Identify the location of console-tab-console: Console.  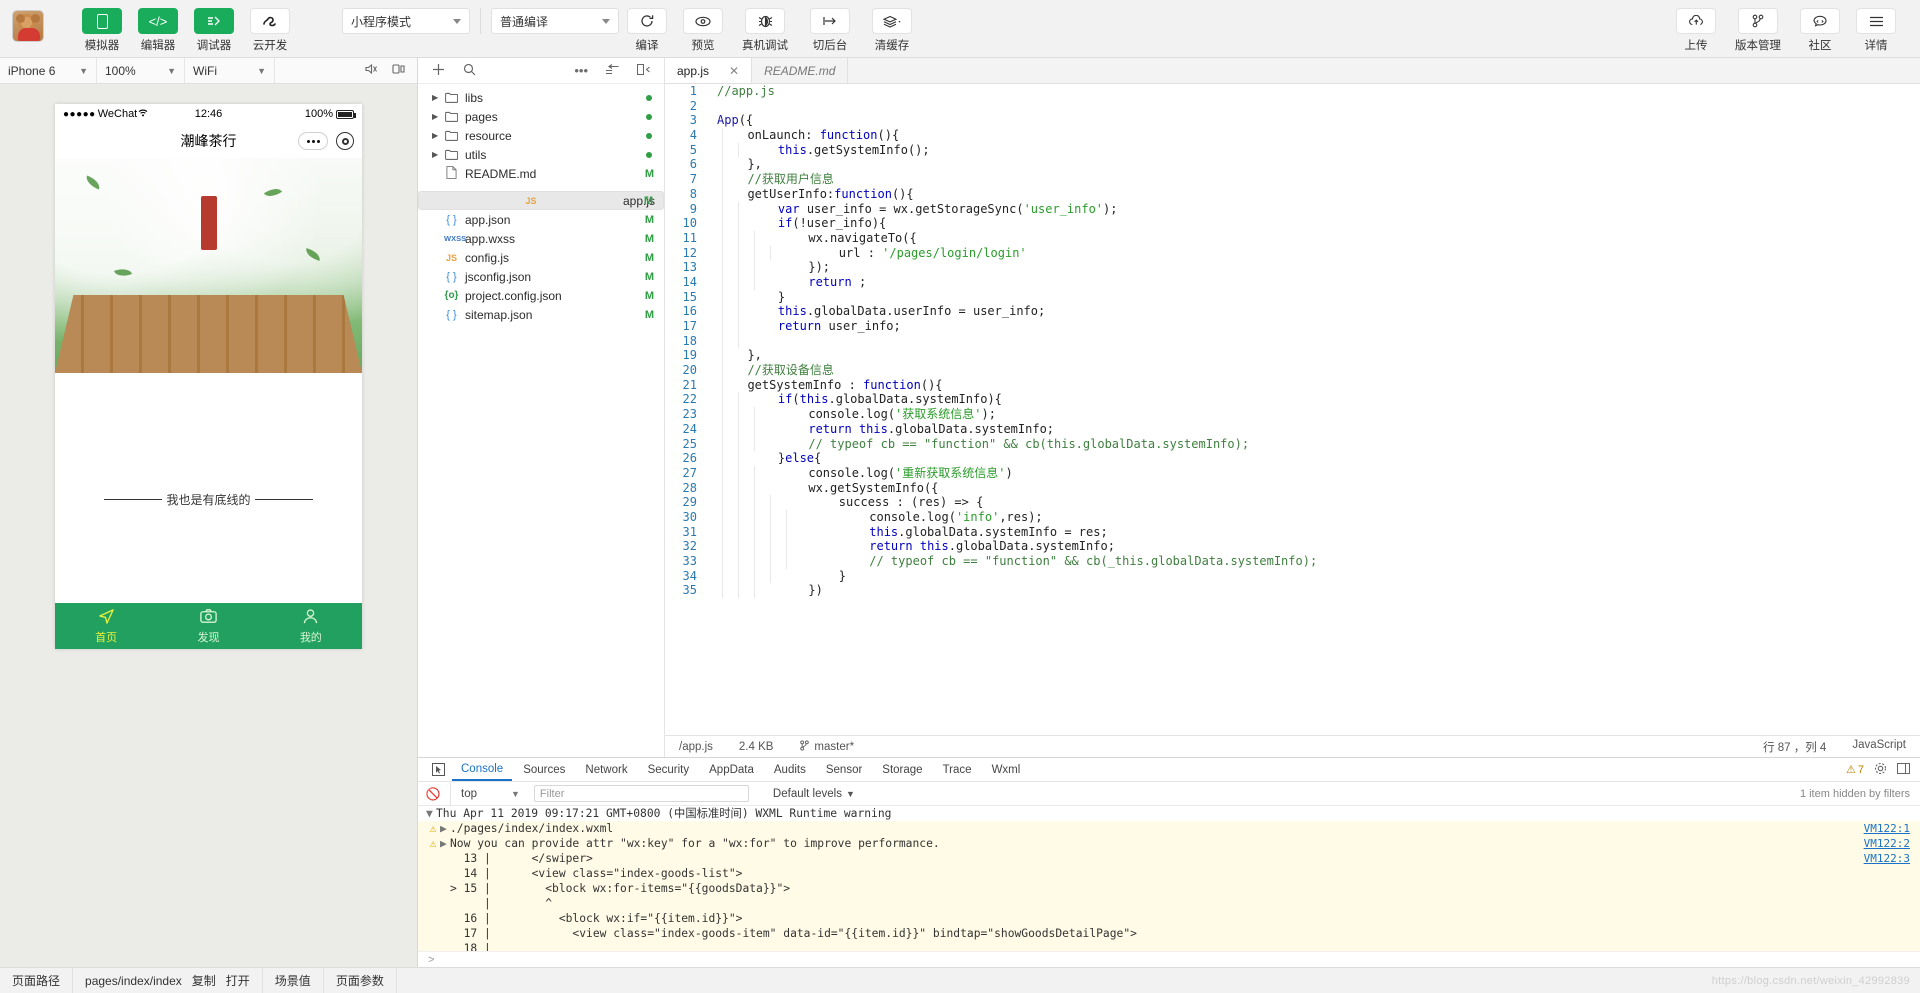
(482, 769).